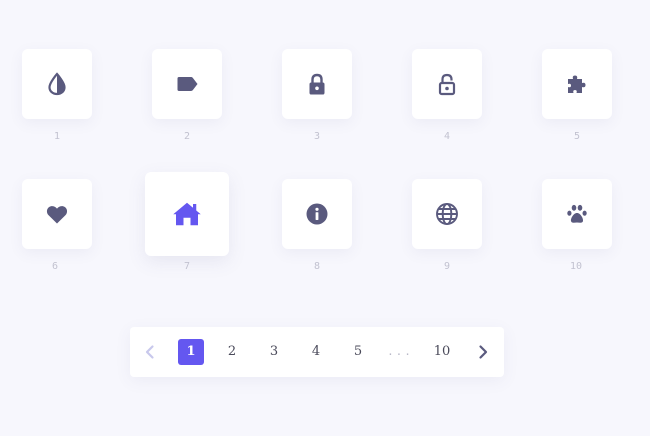 The height and width of the screenshot is (436, 650). What do you see at coordinates (187, 266) in the screenshot?
I see `icon-number: 7` at bounding box center [187, 266].